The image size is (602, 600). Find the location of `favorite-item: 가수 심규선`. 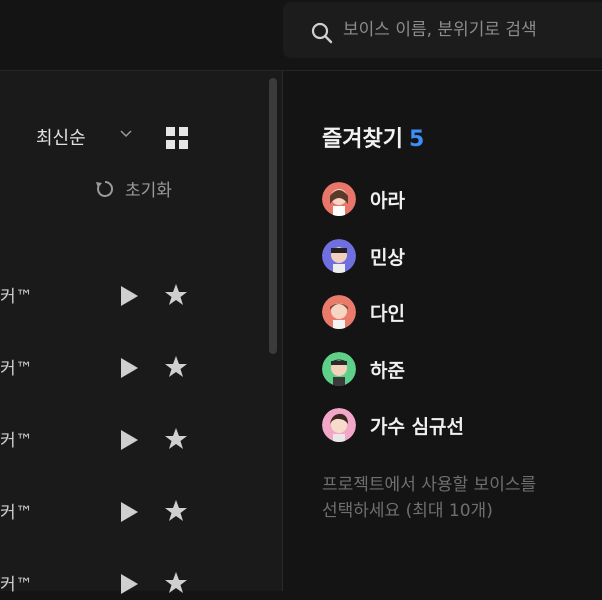

favorite-item: 가수 심규선 is located at coordinates (393, 425).